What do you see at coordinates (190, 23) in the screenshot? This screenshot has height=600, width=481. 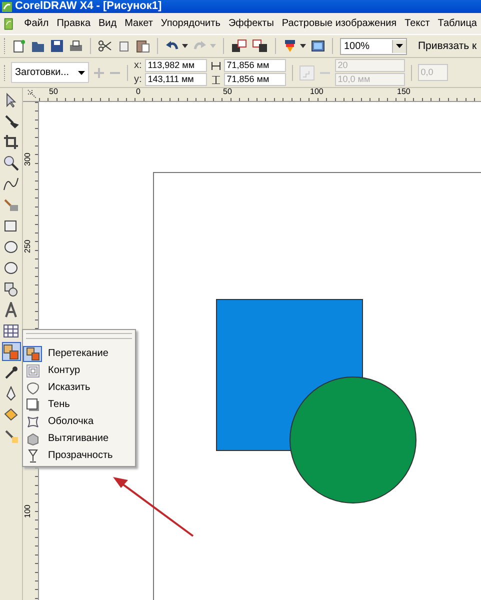 I see `menu-item: Упорядочить` at bounding box center [190, 23].